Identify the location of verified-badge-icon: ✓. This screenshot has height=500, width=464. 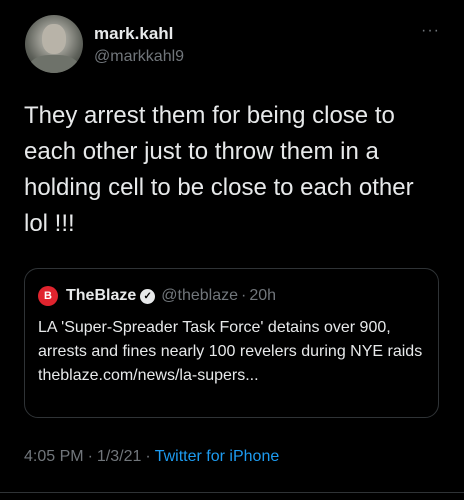
(148, 296).